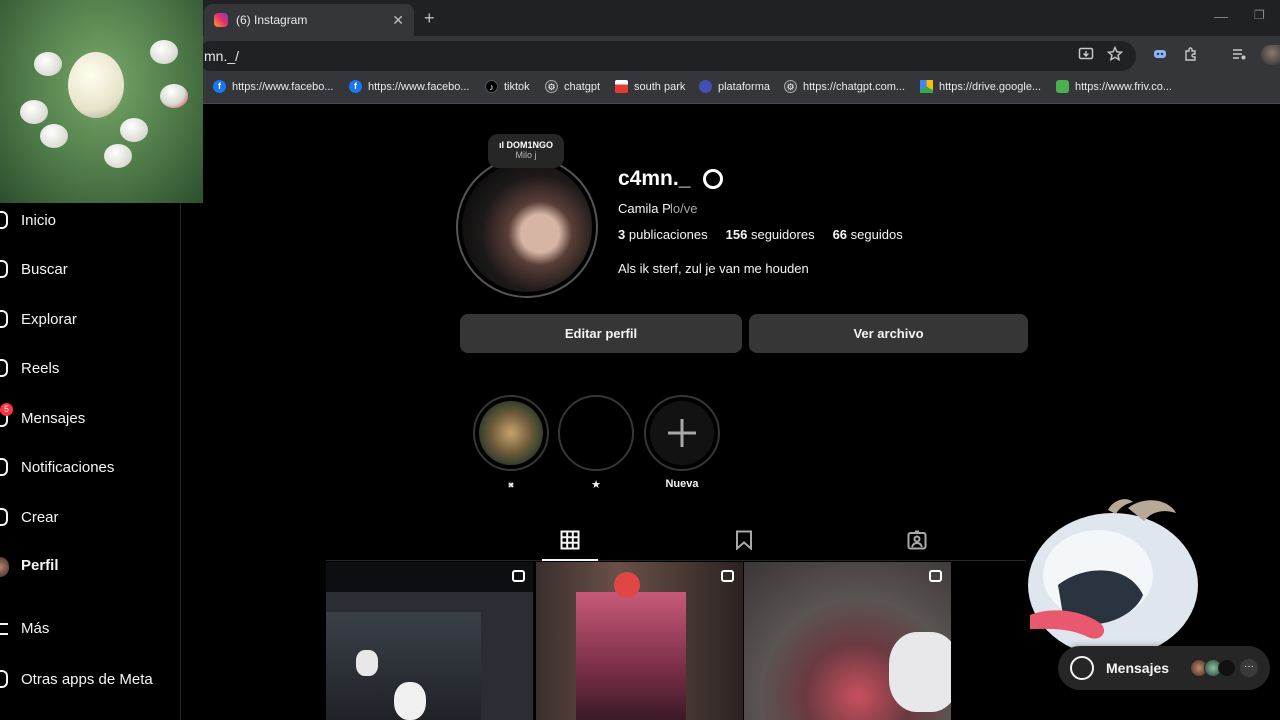 This screenshot has width=1280, height=720. Describe the element at coordinates (4, 220) in the screenshot. I see `home-icon` at that location.